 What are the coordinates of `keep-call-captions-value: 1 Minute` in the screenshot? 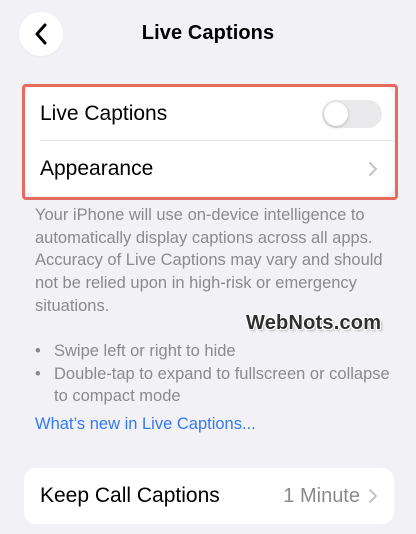 It's located at (321, 495).